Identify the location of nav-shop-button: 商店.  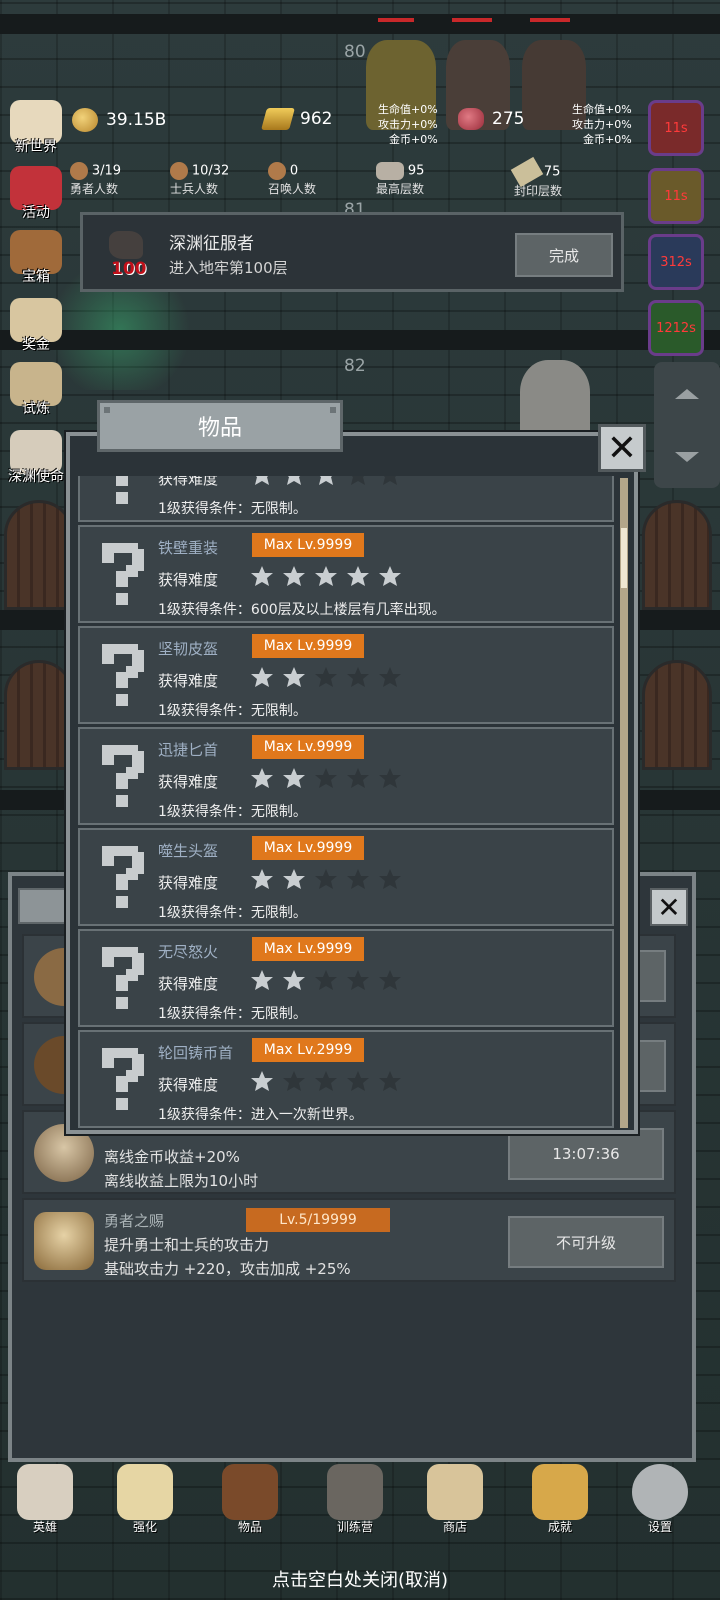
(455, 1499).